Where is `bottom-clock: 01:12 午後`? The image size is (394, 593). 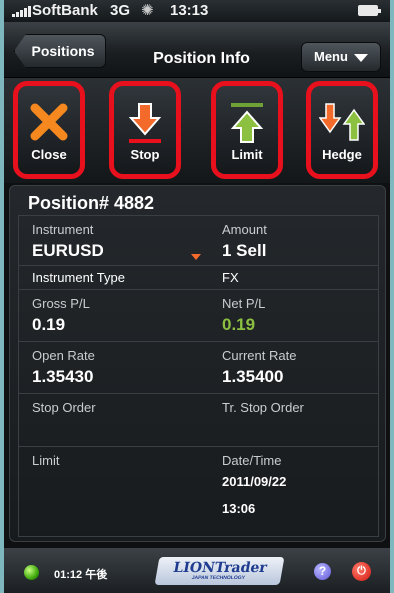
bottom-clock: 01:12 午後 is located at coordinates (81, 575).